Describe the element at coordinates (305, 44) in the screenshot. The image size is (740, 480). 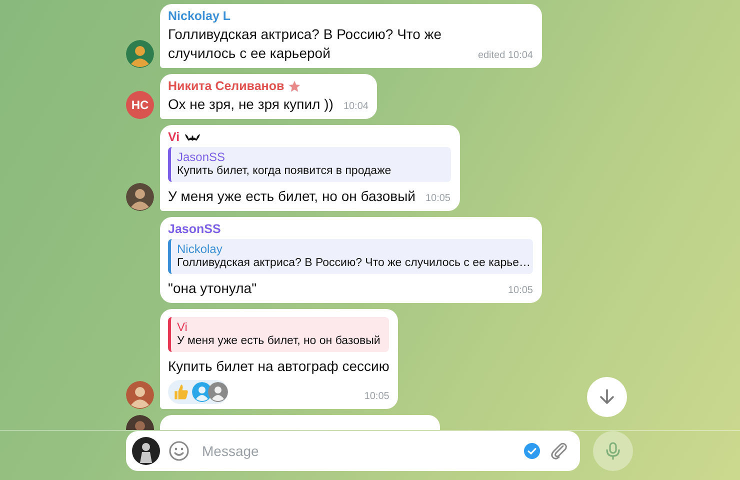
I see `message-text: Голливудская актриса? В Россию? Что же случилось с ее карьерой` at that location.